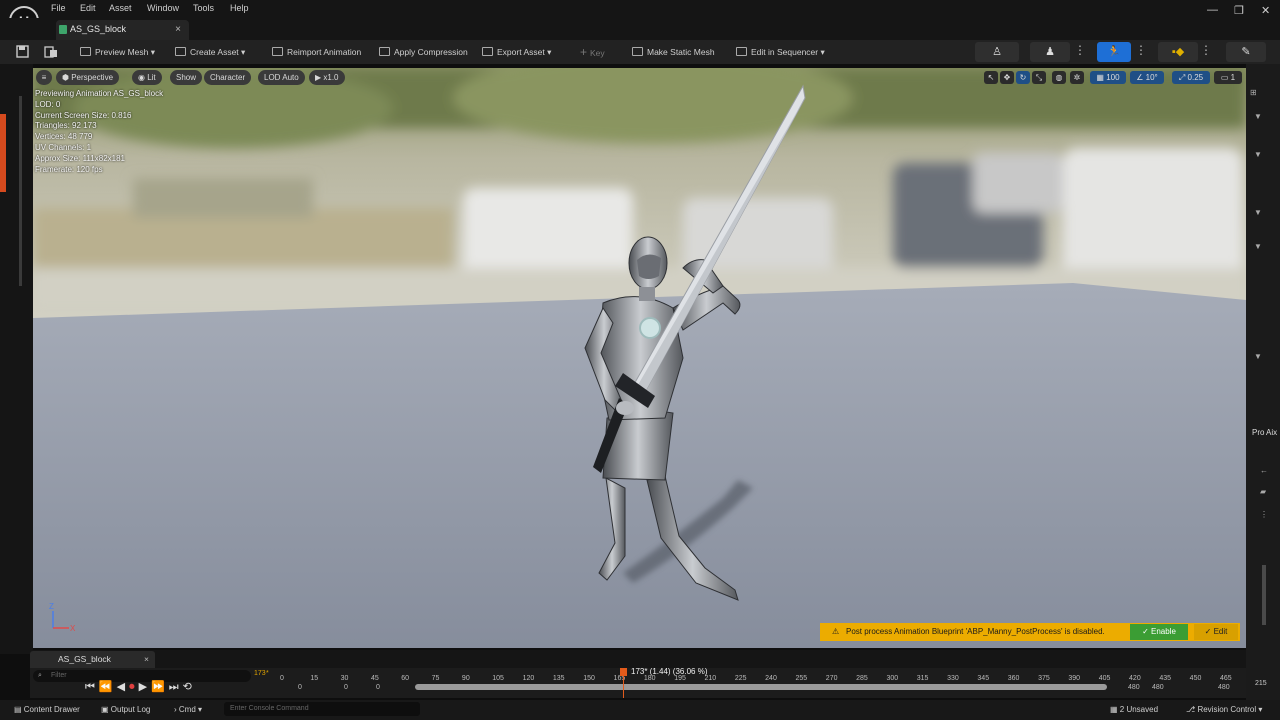 The image size is (1280, 720). Describe the element at coordinates (623, 672) in the screenshot. I see `playhead-marker` at that location.